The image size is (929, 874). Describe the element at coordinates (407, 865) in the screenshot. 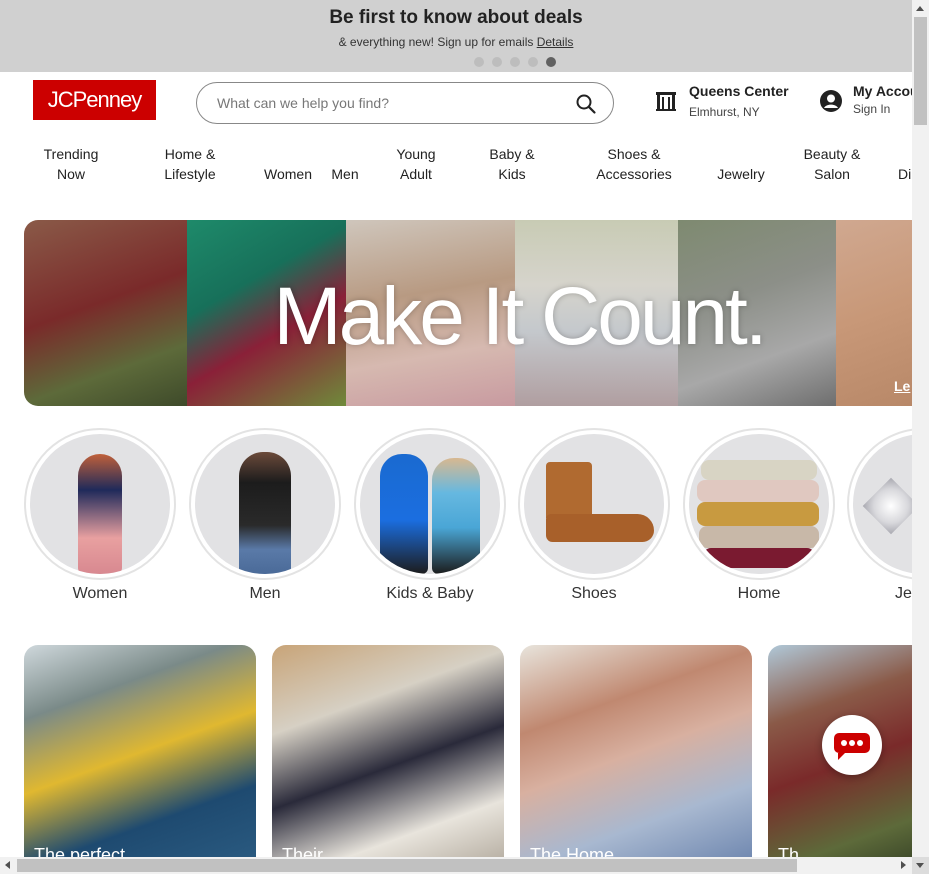

I see `horizontal-scroll-thumb` at that location.